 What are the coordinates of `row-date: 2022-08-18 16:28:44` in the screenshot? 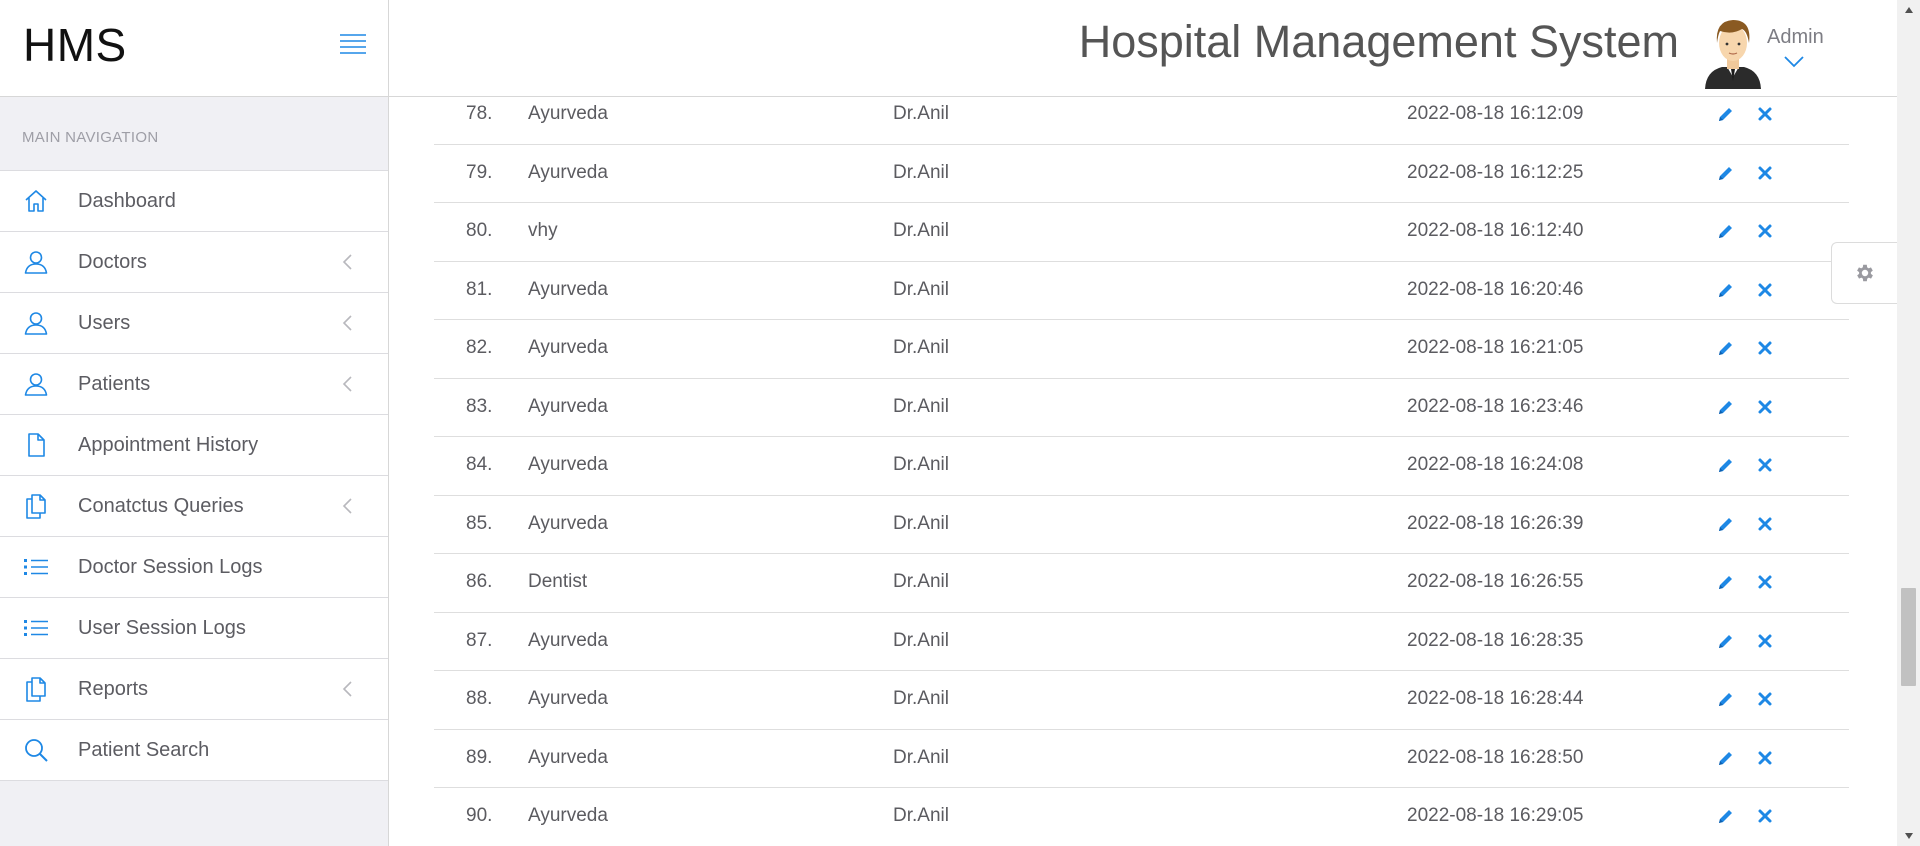 It's located at (1495, 698).